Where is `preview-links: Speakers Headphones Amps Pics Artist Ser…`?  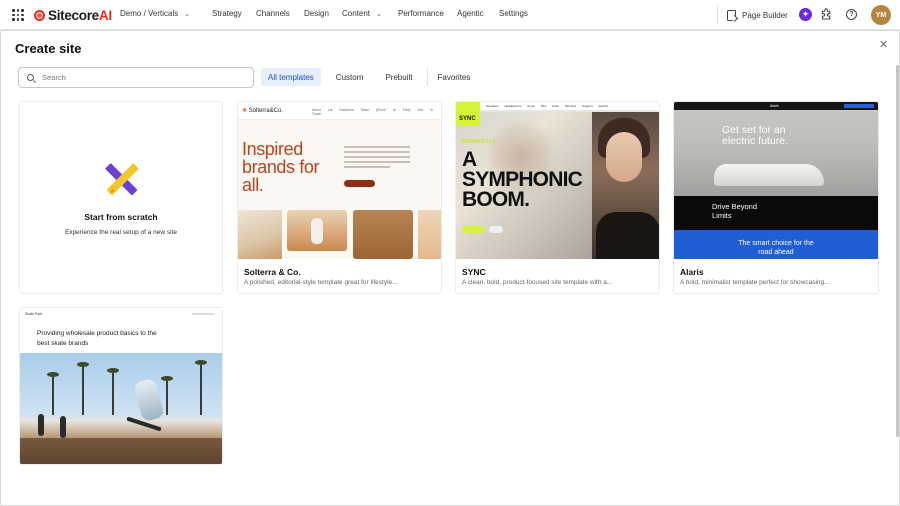
preview-links: Speakers Headphones Amps Pics Artist Ser… is located at coordinates (547, 106).